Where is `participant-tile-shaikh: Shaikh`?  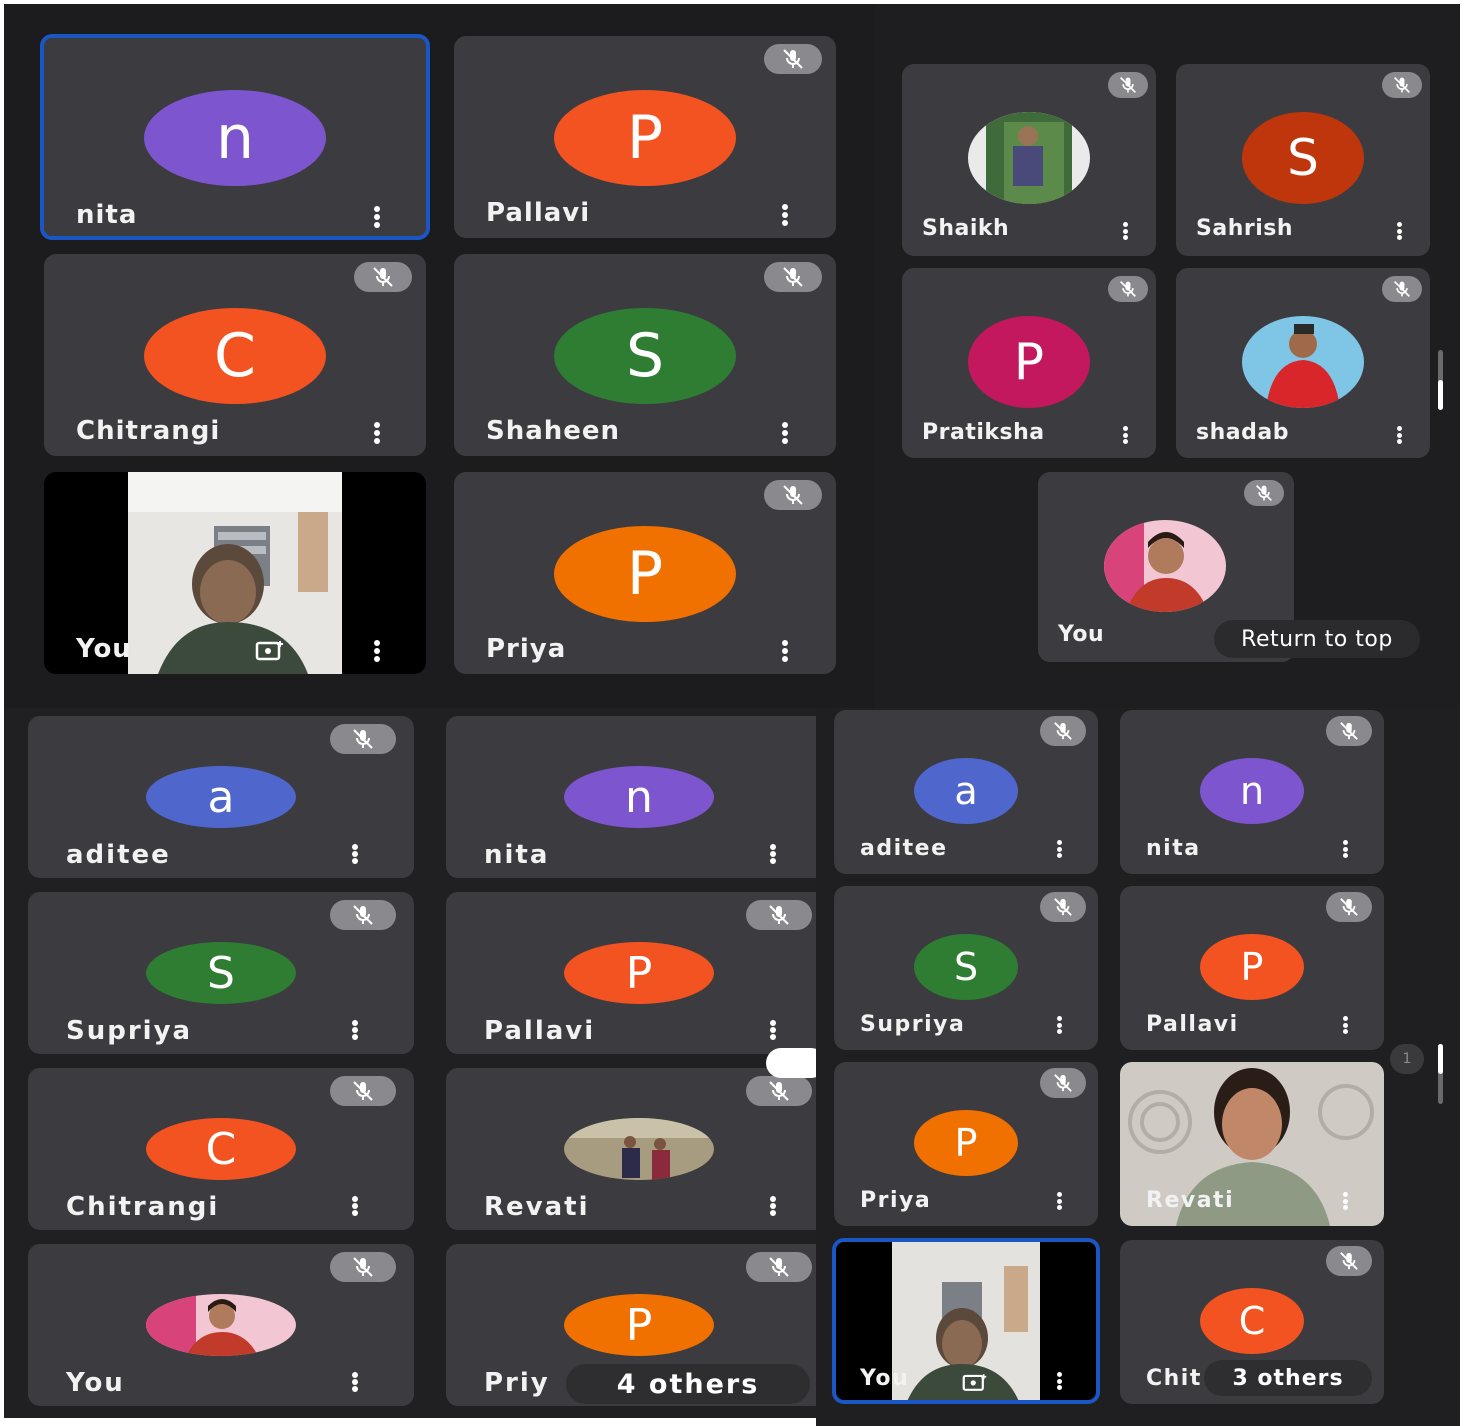
participant-tile-shaikh: Shaikh is located at coordinates (1029, 160).